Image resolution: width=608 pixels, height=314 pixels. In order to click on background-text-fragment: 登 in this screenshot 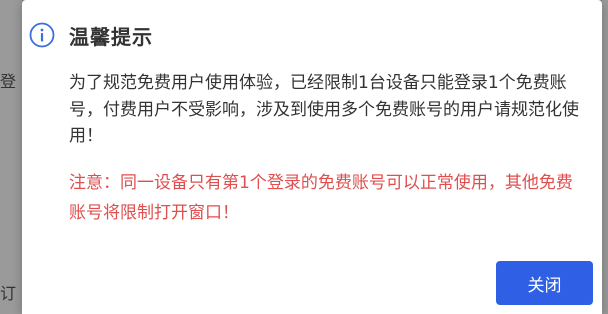, I will do `click(8, 81)`.